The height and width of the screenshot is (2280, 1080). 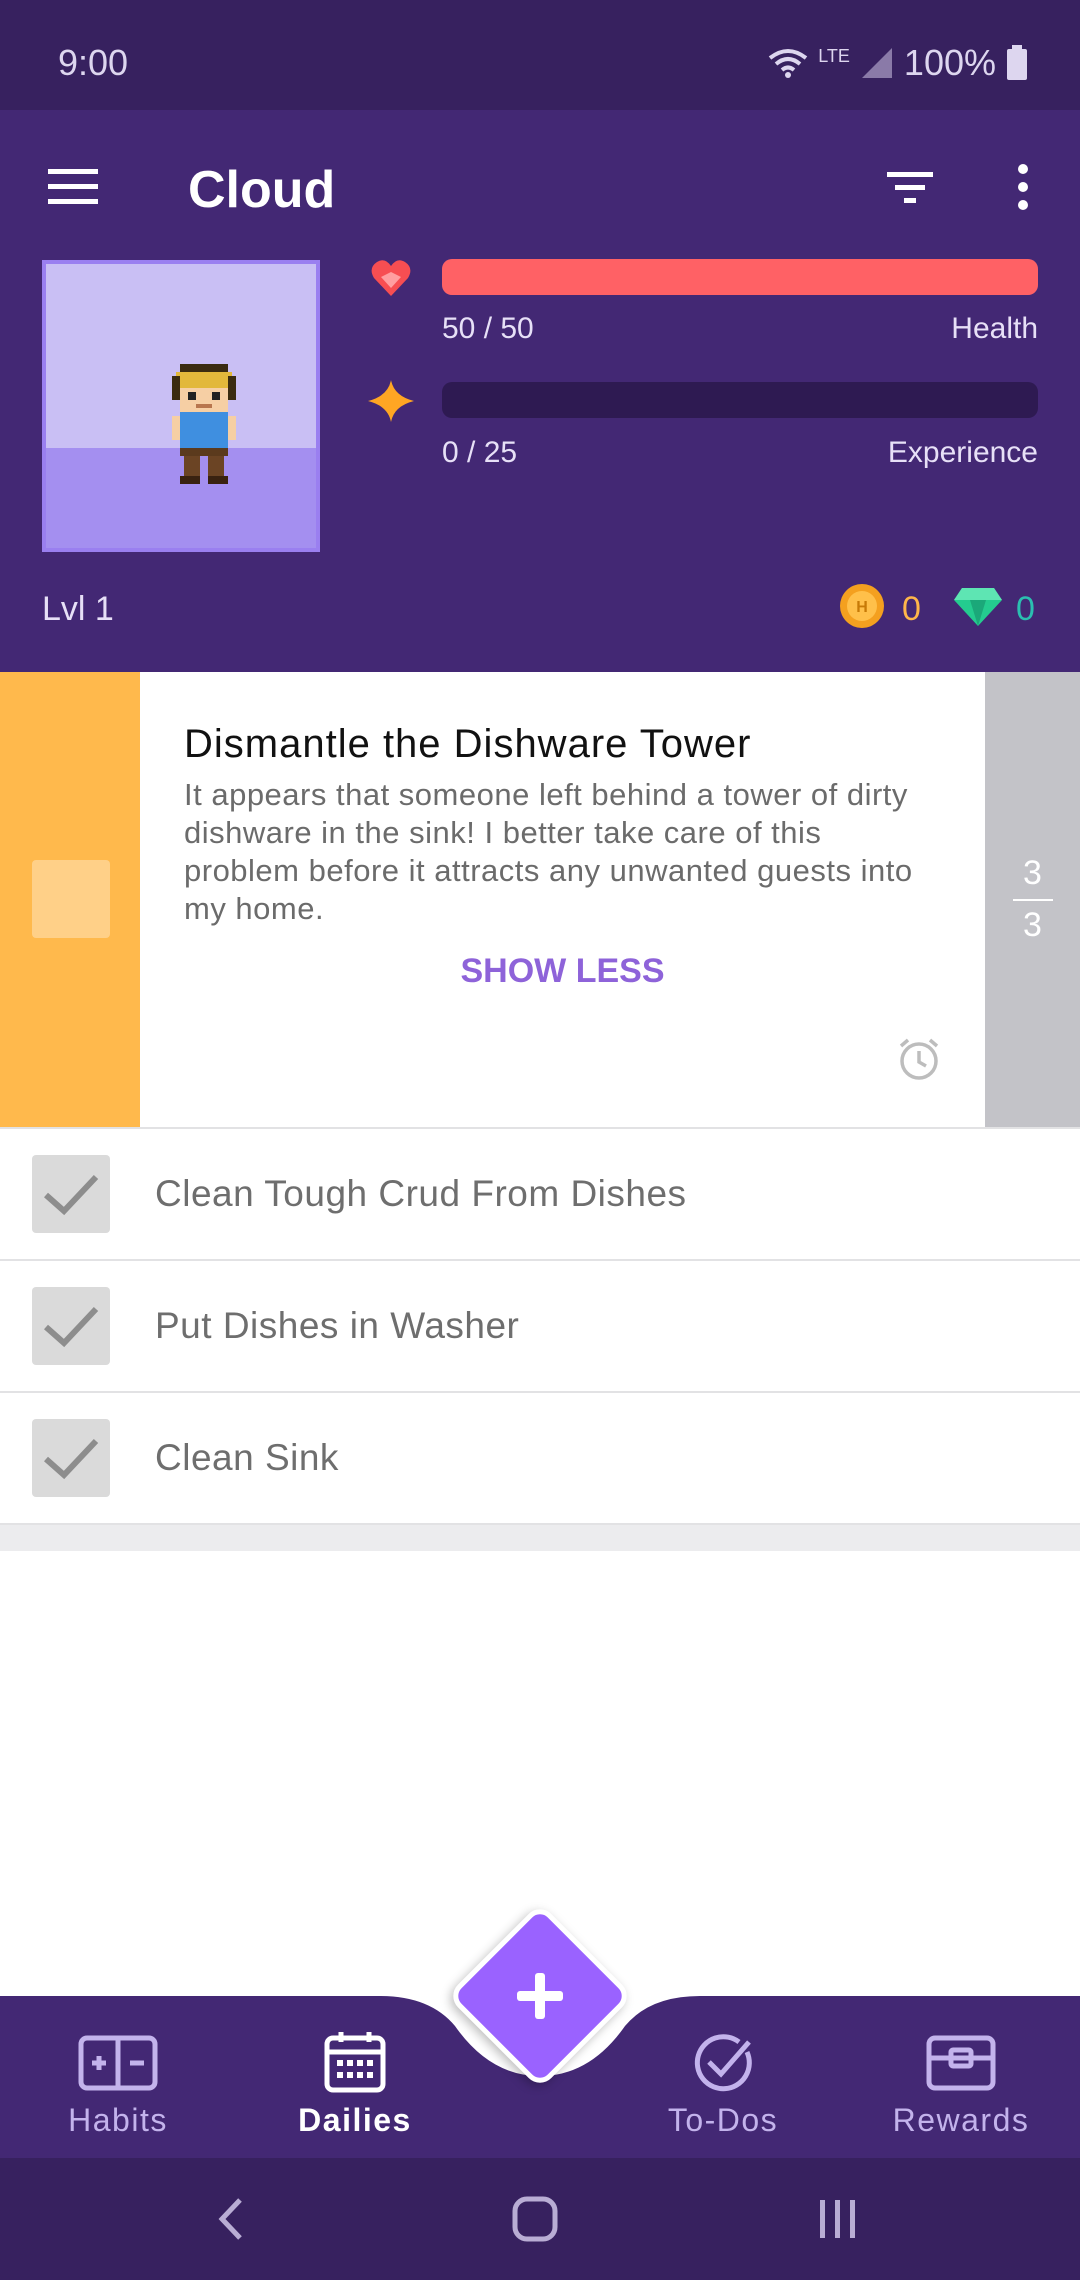 What do you see at coordinates (876, 63) in the screenshot?
I see `signal-icon` at bounding box center [876, 63].